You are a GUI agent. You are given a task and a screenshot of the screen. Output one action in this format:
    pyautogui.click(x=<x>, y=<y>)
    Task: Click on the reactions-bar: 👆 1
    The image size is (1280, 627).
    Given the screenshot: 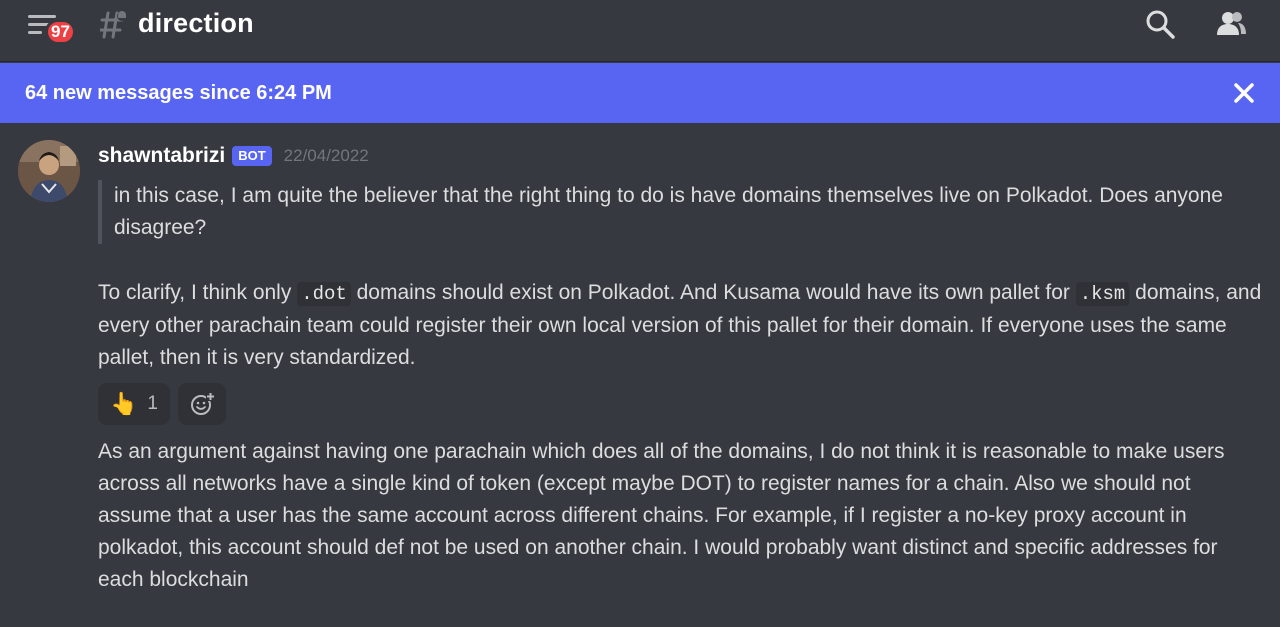 What is the action you would take?
    pyautogui.click(x=162, y=404)
    